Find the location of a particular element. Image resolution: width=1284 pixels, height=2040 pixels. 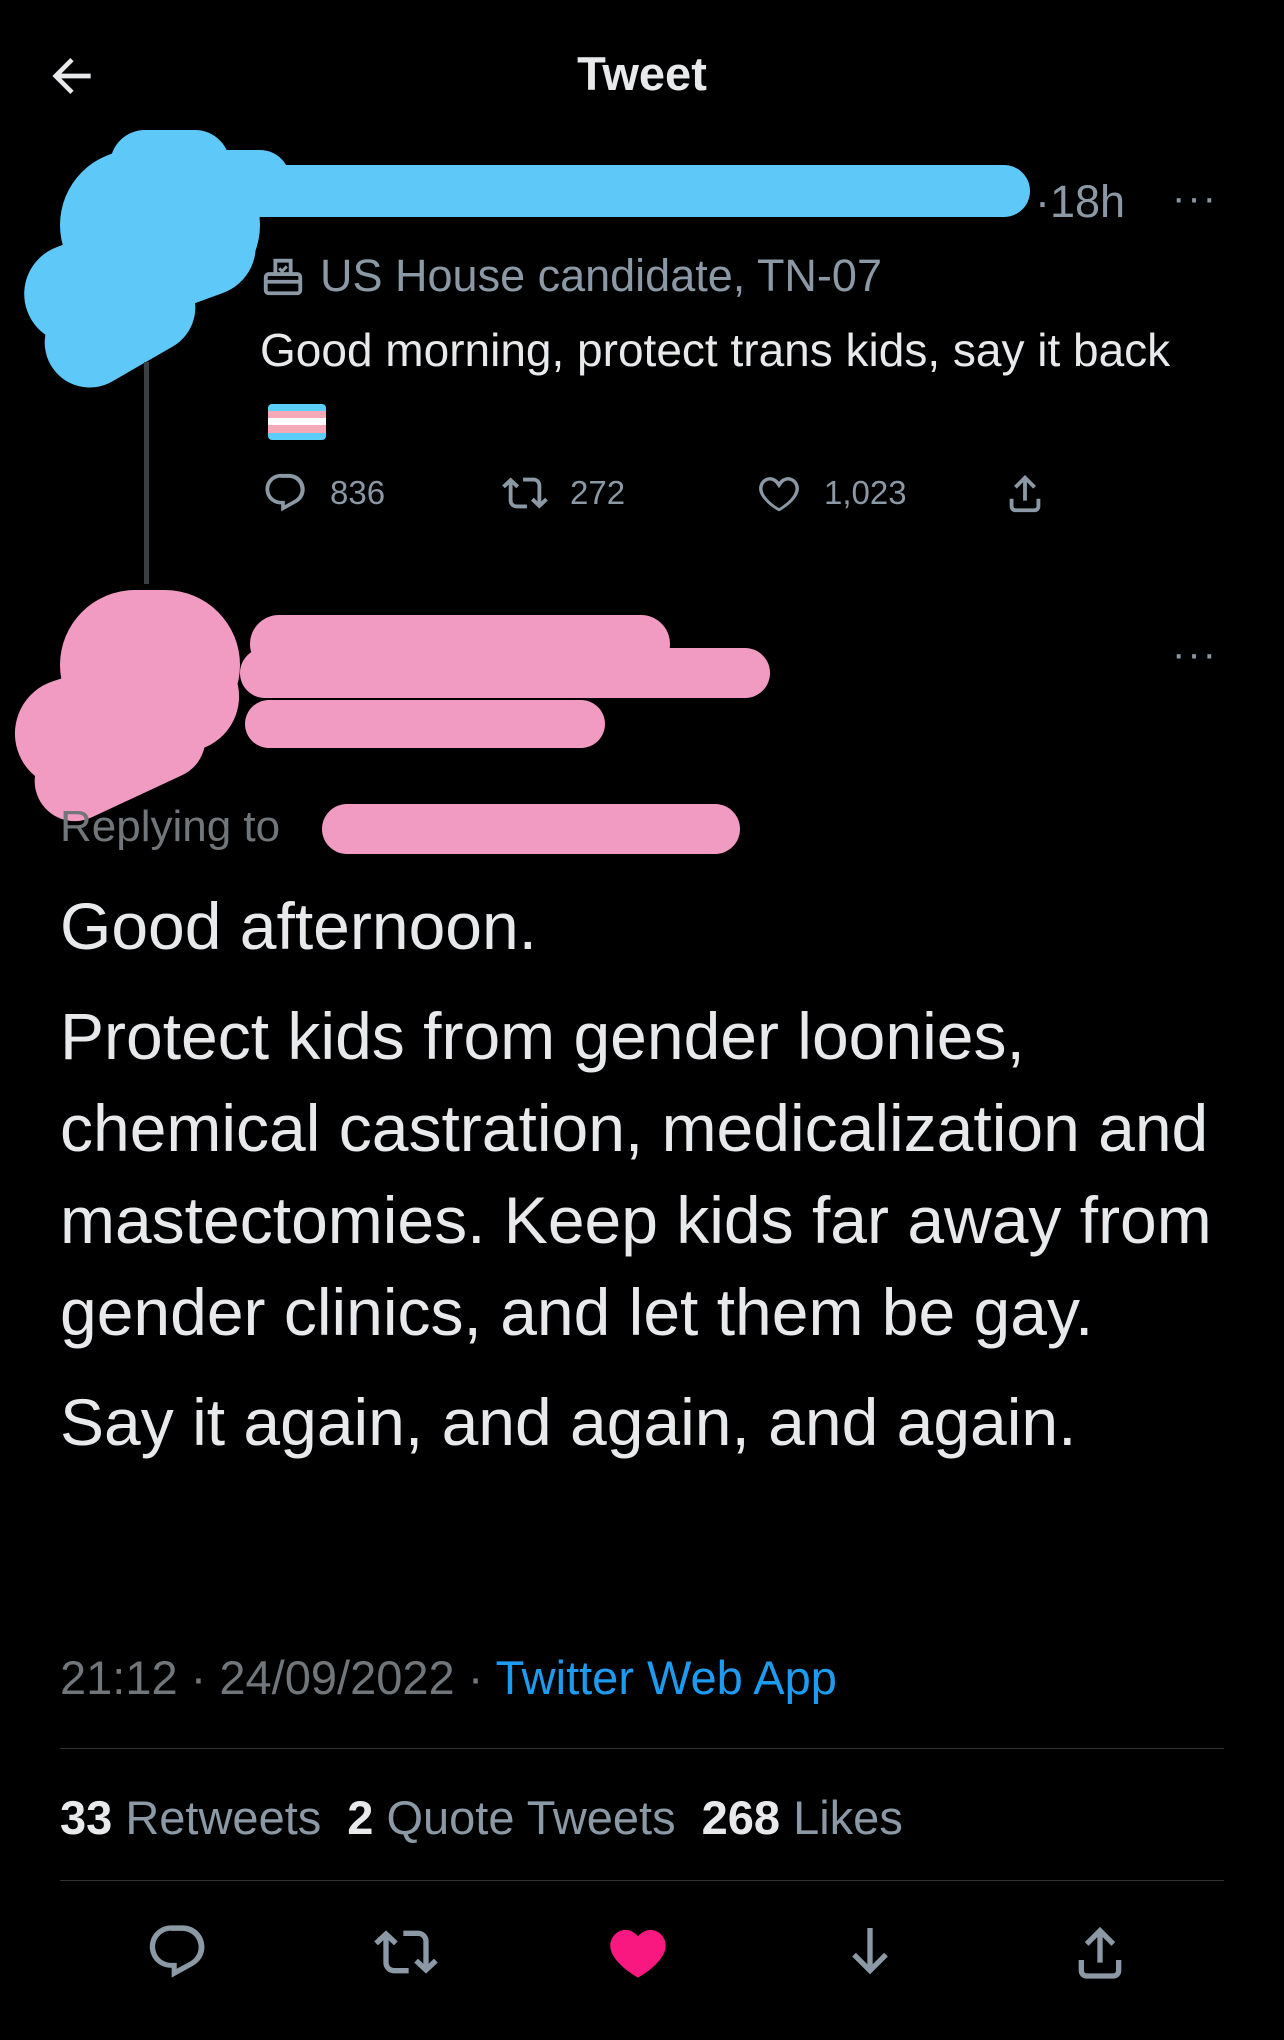

page-title: Tweet is located at coordinates (642, 73).